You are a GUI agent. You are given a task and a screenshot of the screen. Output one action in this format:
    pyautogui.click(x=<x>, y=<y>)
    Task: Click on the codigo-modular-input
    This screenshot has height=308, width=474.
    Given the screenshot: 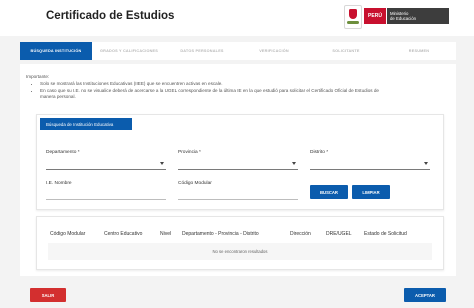 What is the action you would take?
    pyautogui.click(x=238, y=195)
    